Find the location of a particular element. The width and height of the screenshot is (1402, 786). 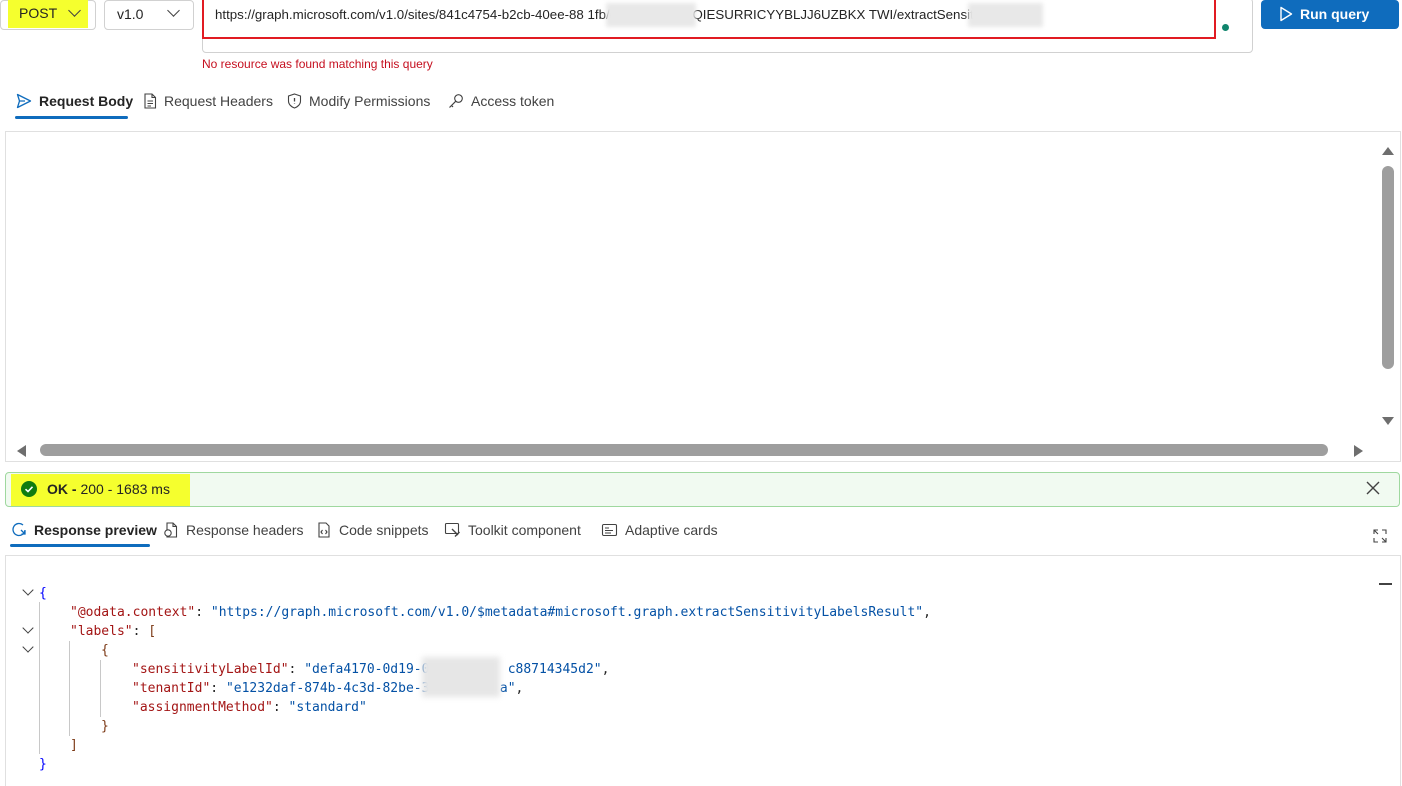

horizontal-scrollbar-thumb is located at coordinates (684, 450).